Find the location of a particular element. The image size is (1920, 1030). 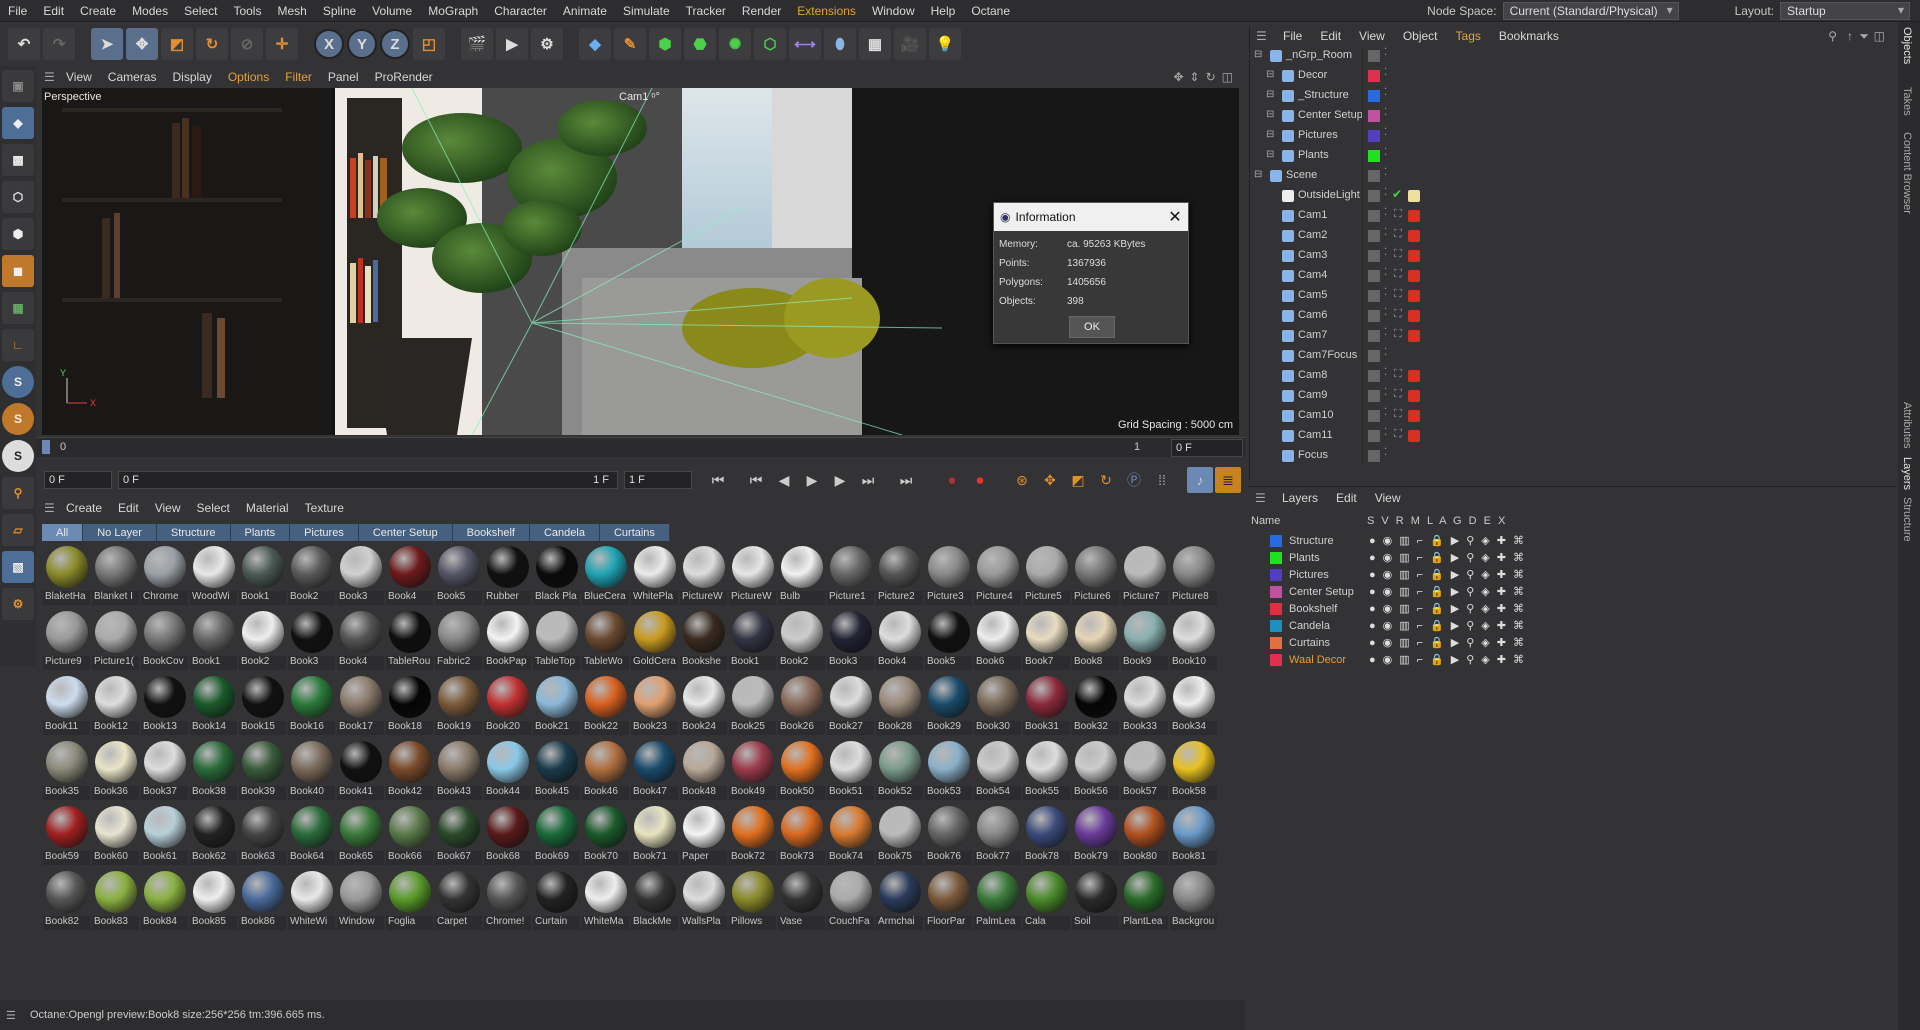

camera-tag-icon: ⛶ is located at coordinates (1398, 414).